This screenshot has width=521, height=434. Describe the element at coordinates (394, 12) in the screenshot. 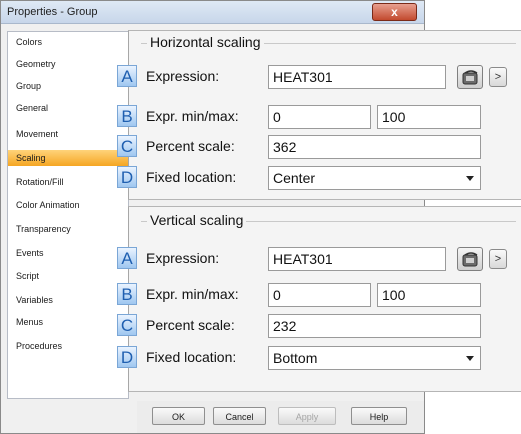

I see `close-button: x` at that location.